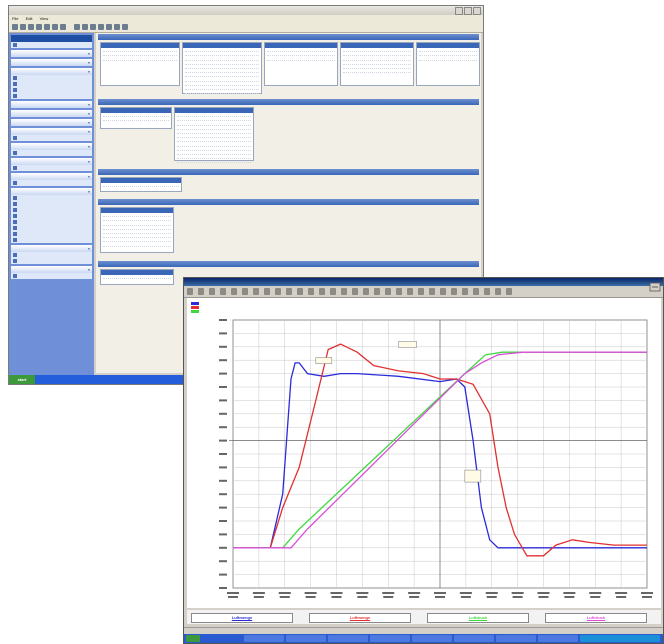 The width and height of the screenshot is (664, 644). I want to click on series-label-2: Luftmenge, so click(360, 618).